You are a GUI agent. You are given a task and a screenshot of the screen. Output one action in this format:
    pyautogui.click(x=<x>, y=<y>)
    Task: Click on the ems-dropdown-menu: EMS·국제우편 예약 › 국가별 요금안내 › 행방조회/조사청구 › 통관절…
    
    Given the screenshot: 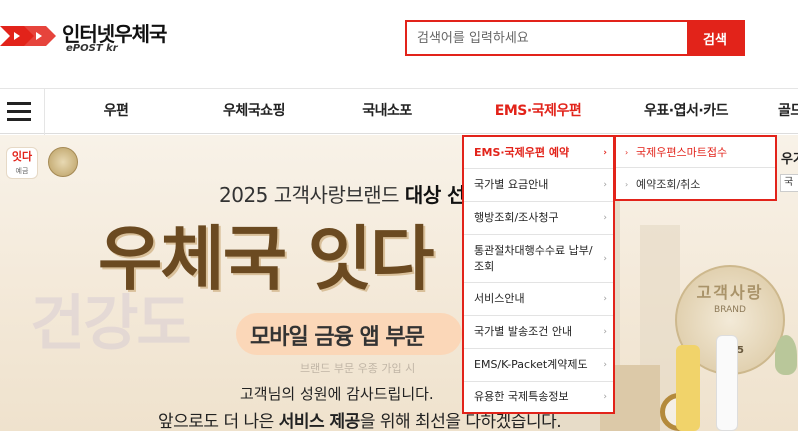 What is the action you would take?
    pyautogui.click(x=538, y=274)
    